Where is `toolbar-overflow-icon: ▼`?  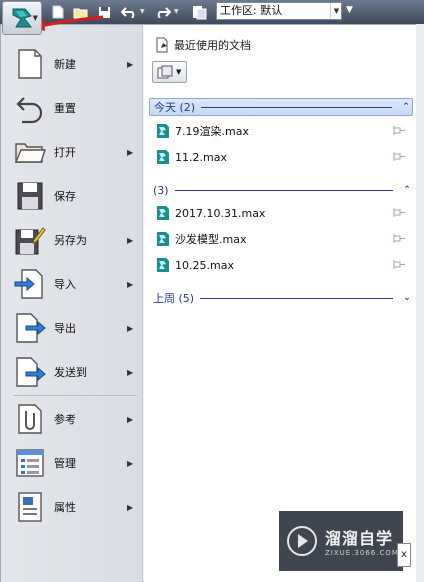 toolbar-overflow-icon: ▼ is located at coordinates (349, 10).